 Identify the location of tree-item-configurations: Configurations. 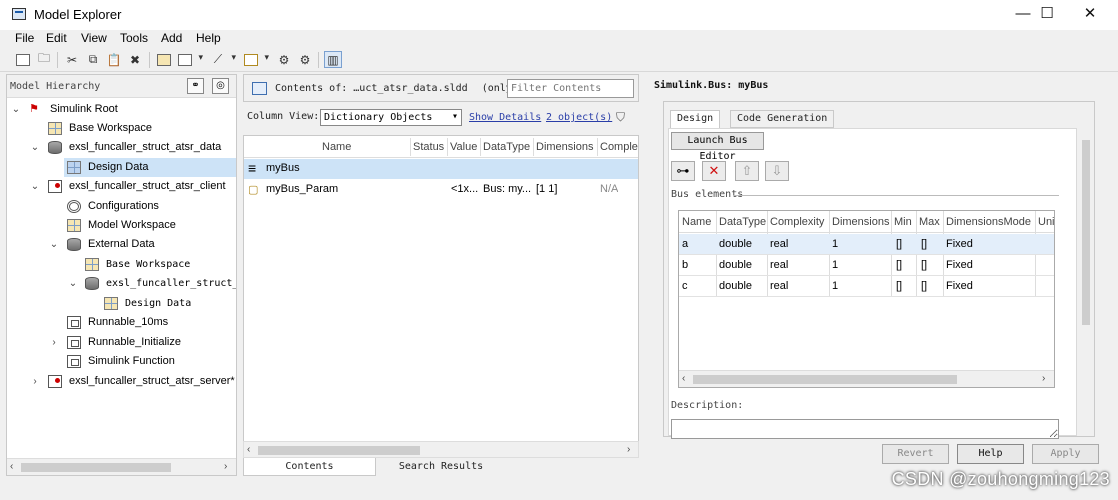
(121, 206).